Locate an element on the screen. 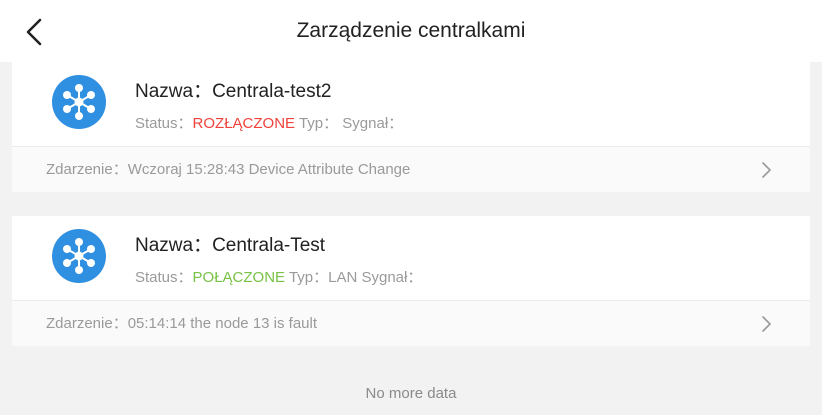 The image size is (822, 415). event-text: Zdarzenie：05:14:14 the node 13 is fault is located at coordinates (181, 323).